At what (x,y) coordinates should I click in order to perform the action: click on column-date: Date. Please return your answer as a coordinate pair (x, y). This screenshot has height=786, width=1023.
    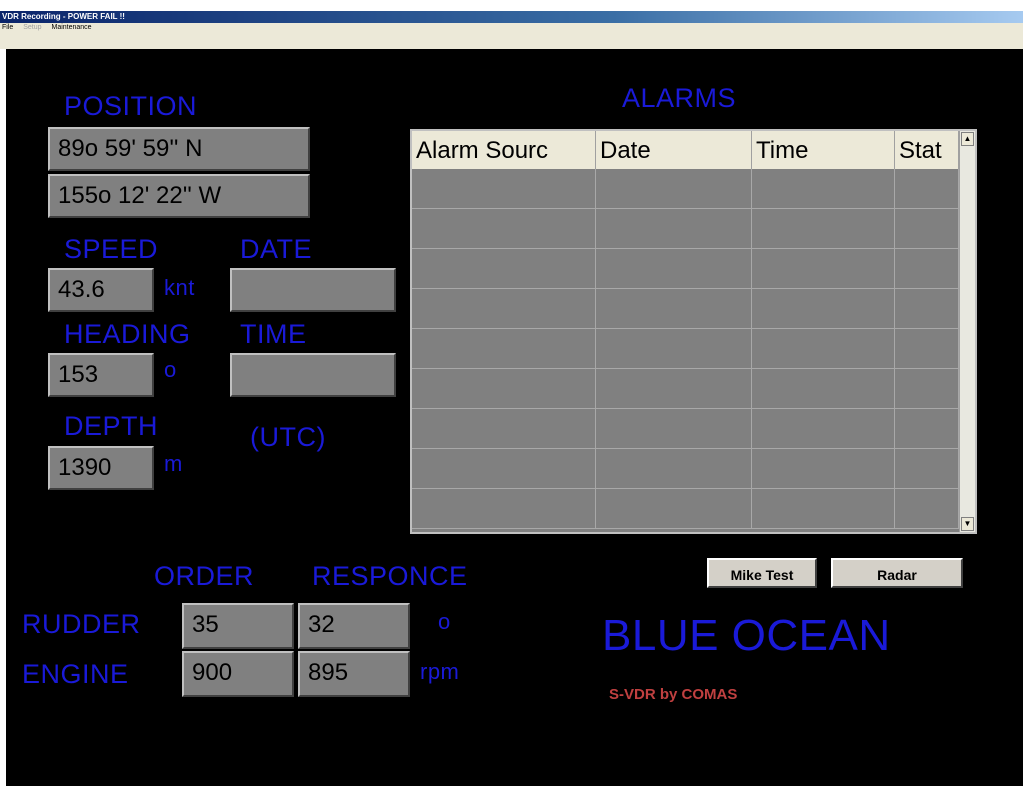
    Looking at the image, I should click on (674, 150).